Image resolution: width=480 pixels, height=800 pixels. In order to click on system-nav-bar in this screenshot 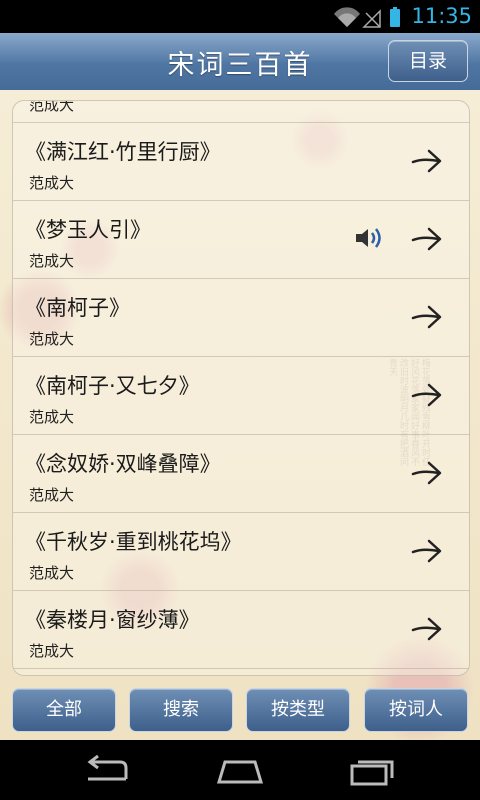, I will do `click(240, 770)`.